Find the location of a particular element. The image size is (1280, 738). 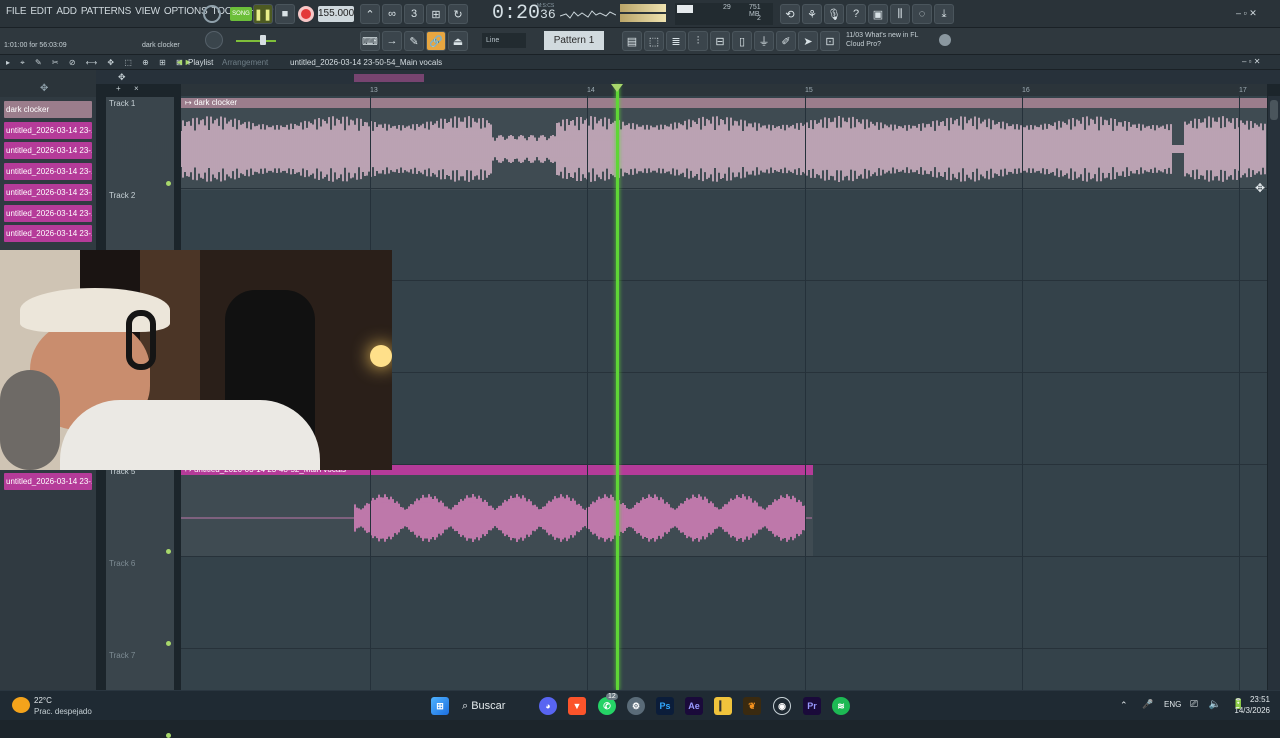

mixer-icon: ⫼ is located at coordinates (900, 14).